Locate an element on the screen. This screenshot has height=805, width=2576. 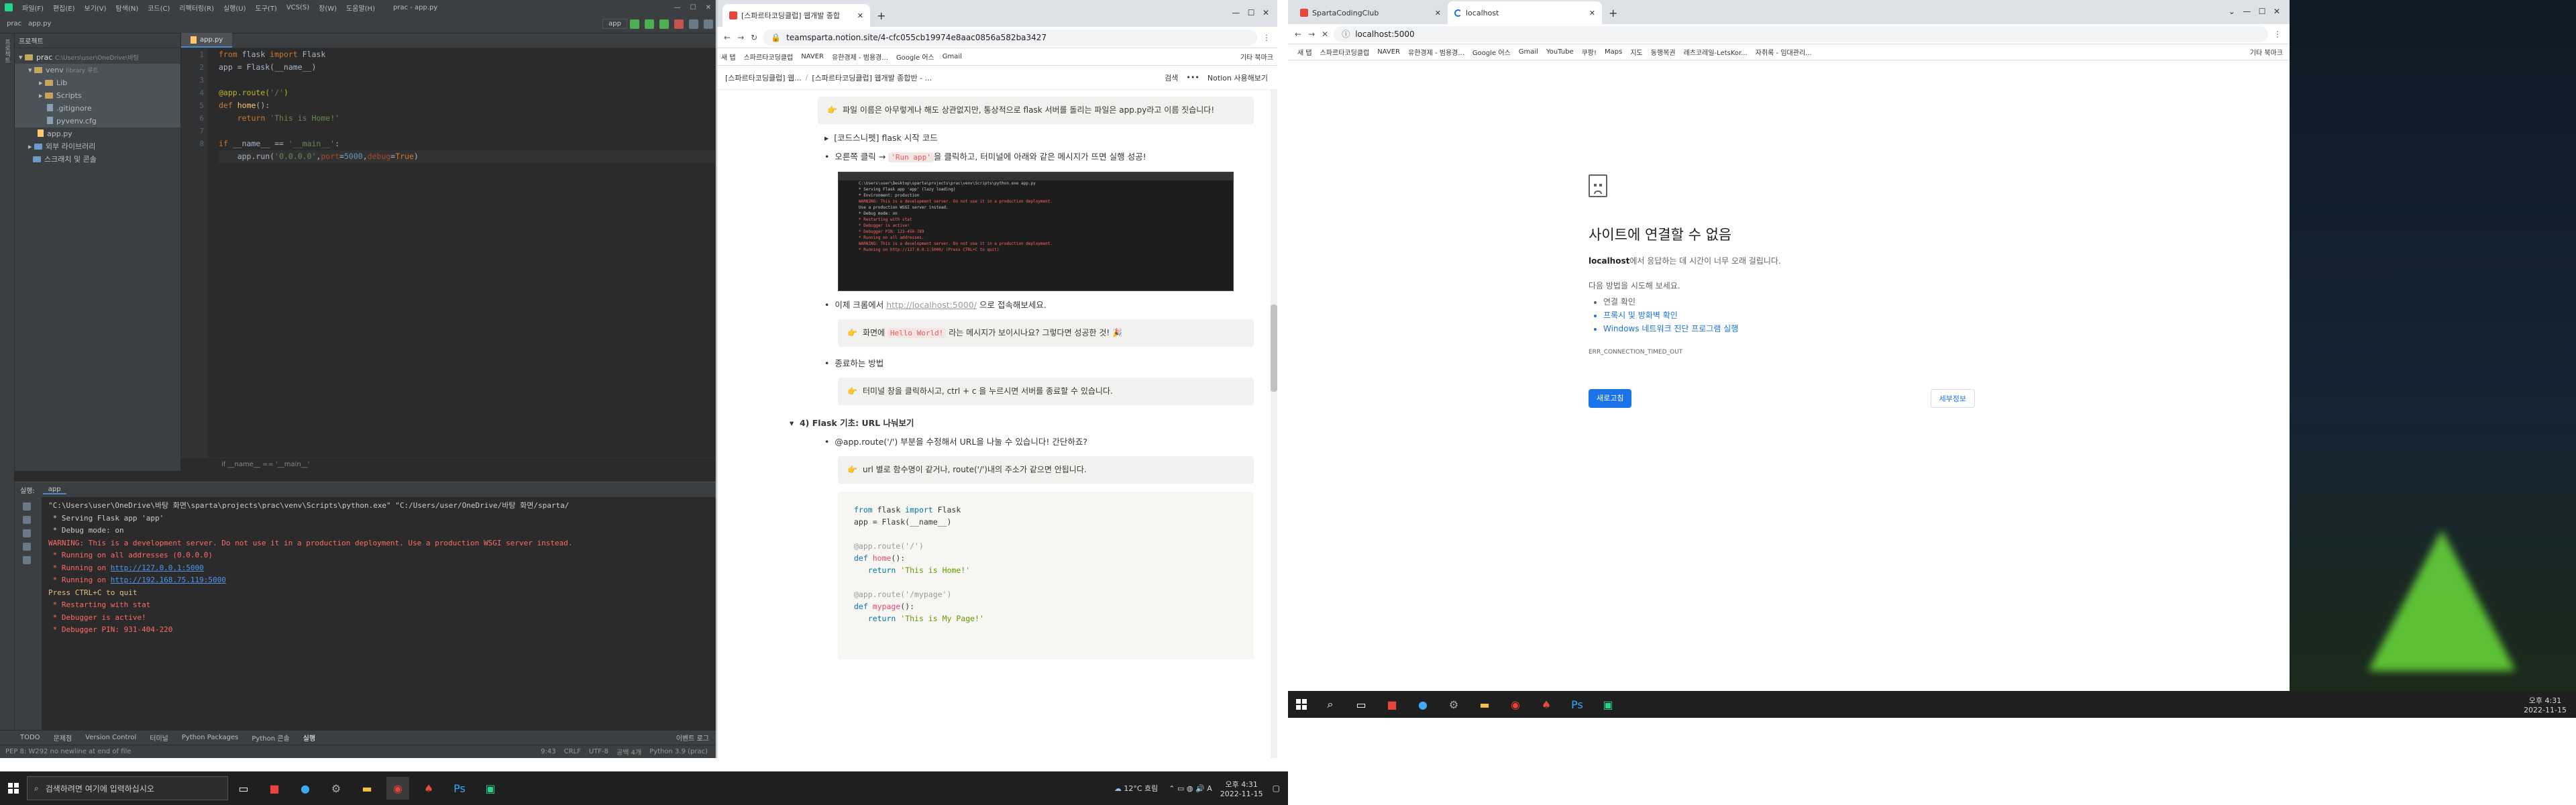
menu-help: 도움말(H) is located at coordinates (360, 8).